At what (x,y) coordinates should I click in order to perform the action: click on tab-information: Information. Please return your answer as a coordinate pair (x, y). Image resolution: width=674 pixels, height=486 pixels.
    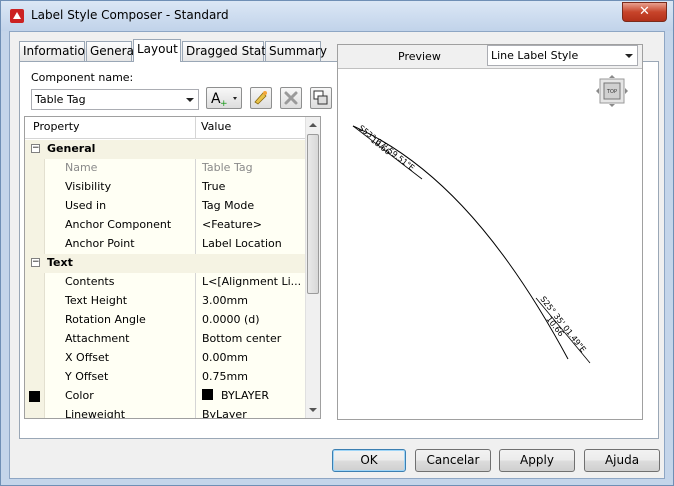
    Looking at the image, I should click on (55, 51).